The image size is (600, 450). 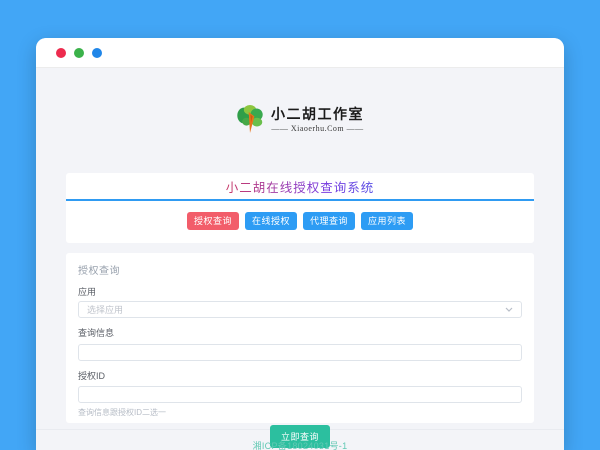 I want to click on logo-title: 小二胡工作室, so click(x=317, y=113).